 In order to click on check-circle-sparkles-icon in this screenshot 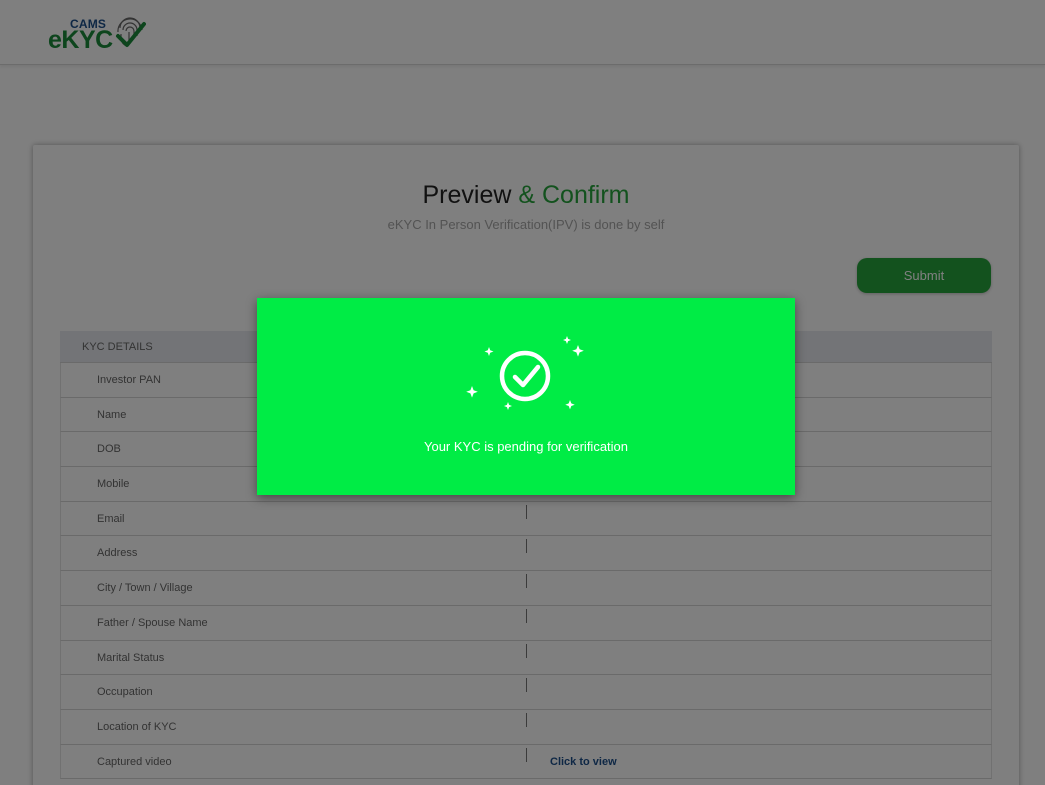, I will do `click(525, 373)`.